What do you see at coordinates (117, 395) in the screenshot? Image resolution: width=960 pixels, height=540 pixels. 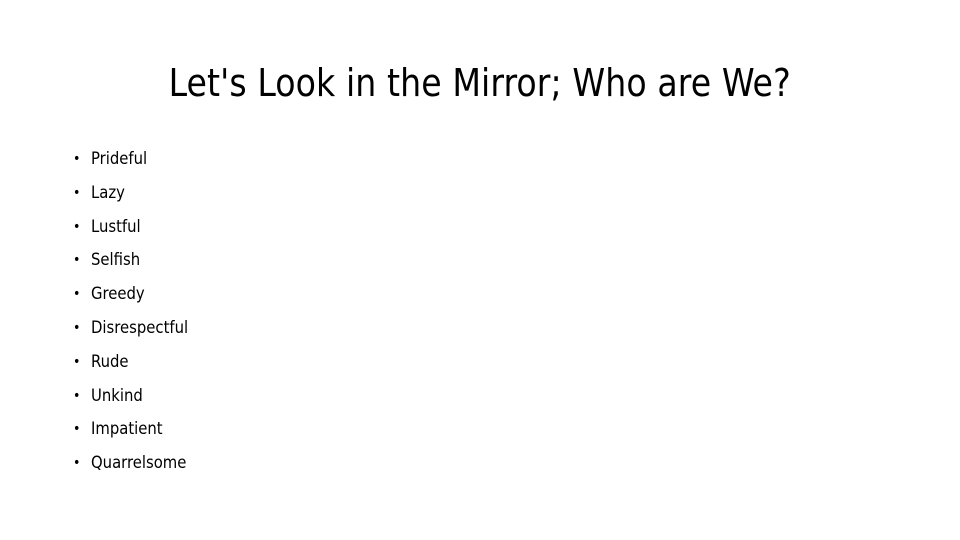 I see `list-item-label: Unkind` at bounding box center [117, 395].